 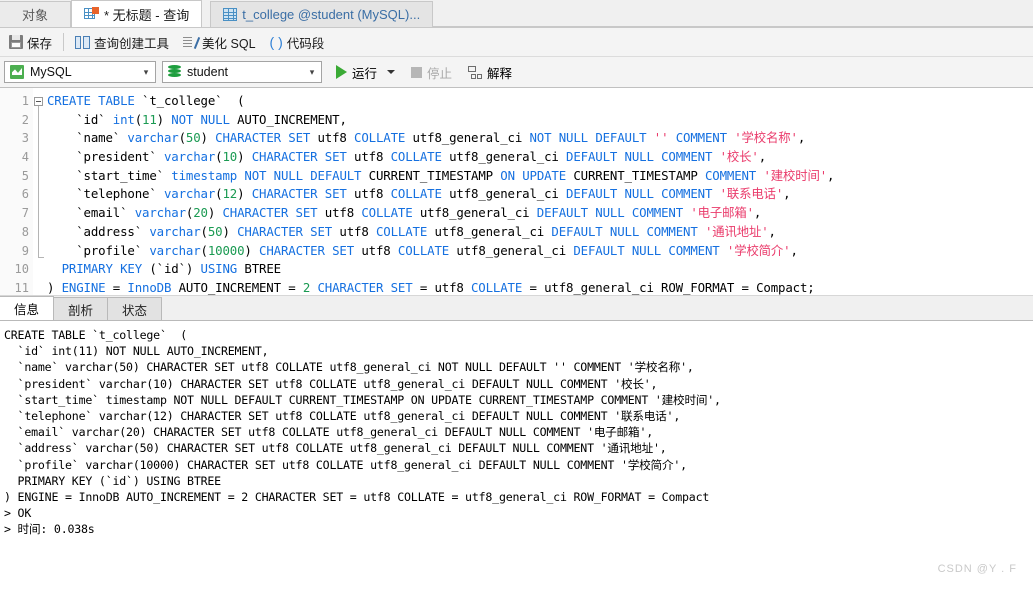 I want to click on code-token: BTREE, so click(x=259, y=269).